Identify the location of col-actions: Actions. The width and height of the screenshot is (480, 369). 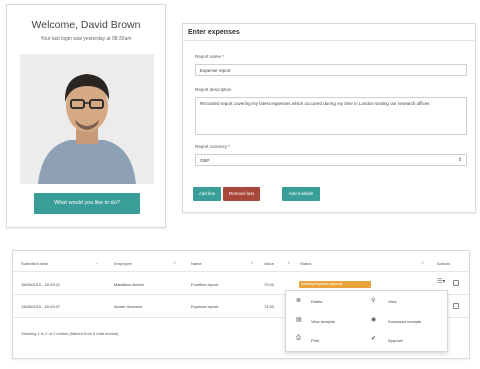
(444, 263).